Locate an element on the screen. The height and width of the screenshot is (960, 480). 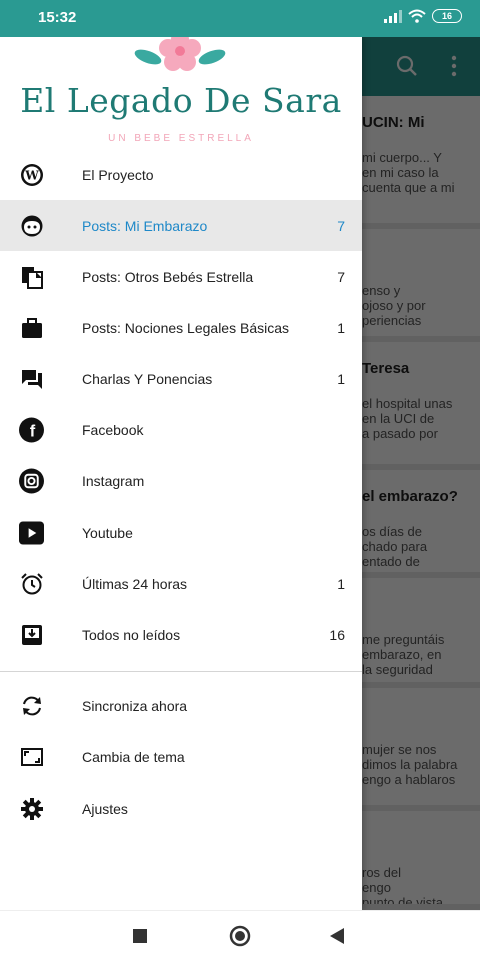
wordpress-icon: W is located at coordinates (31, 174).